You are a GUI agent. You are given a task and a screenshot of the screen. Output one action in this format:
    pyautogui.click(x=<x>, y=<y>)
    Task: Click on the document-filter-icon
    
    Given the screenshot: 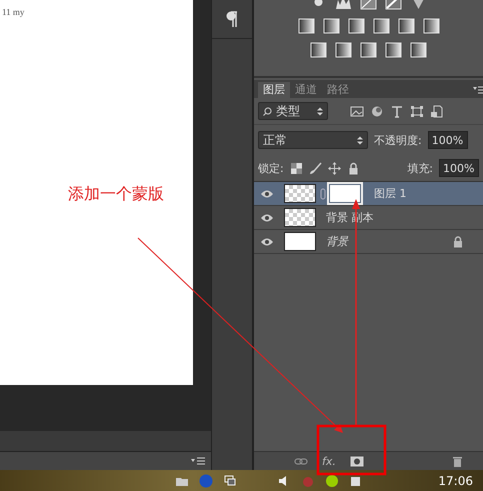 What is the action you would take?
    pyautogui.click(x=437, y=111)
    